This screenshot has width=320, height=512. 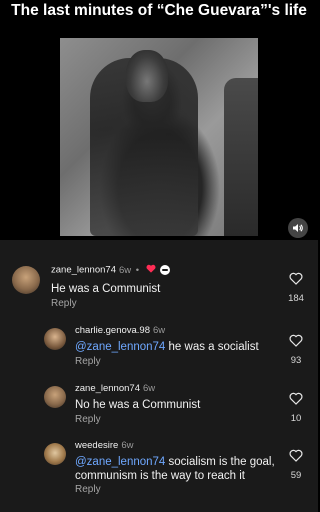 I want to click on video-title: The last minutes of “Che Guevara”'s life, so click(x=159, y=10).